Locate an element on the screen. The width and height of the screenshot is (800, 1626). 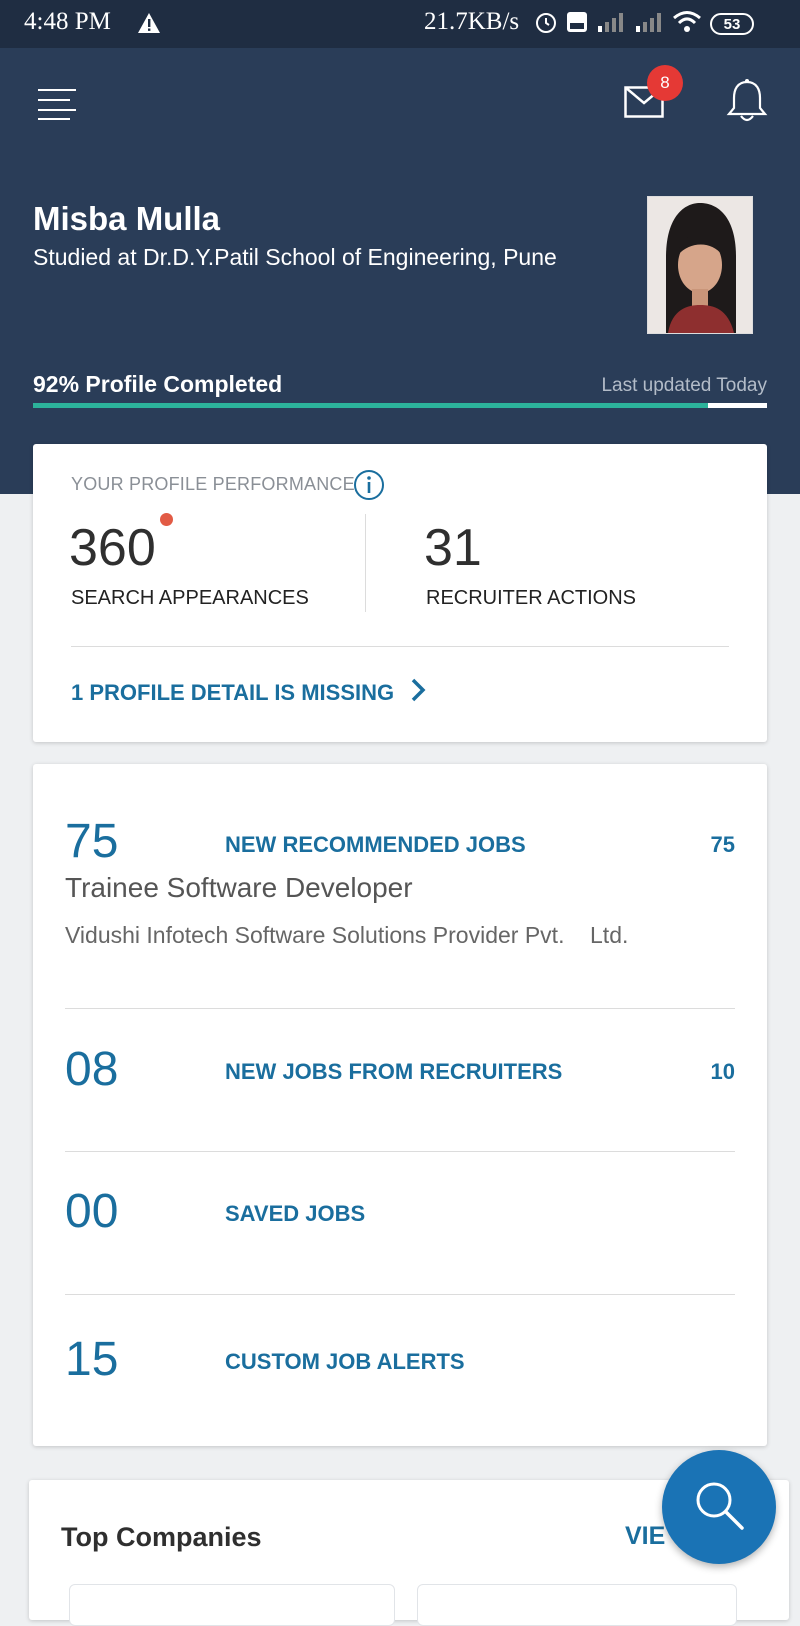
custom-job-alerts-row: 15 CUSTOM JOB ALERTS is located at coordinates (400, 1367).